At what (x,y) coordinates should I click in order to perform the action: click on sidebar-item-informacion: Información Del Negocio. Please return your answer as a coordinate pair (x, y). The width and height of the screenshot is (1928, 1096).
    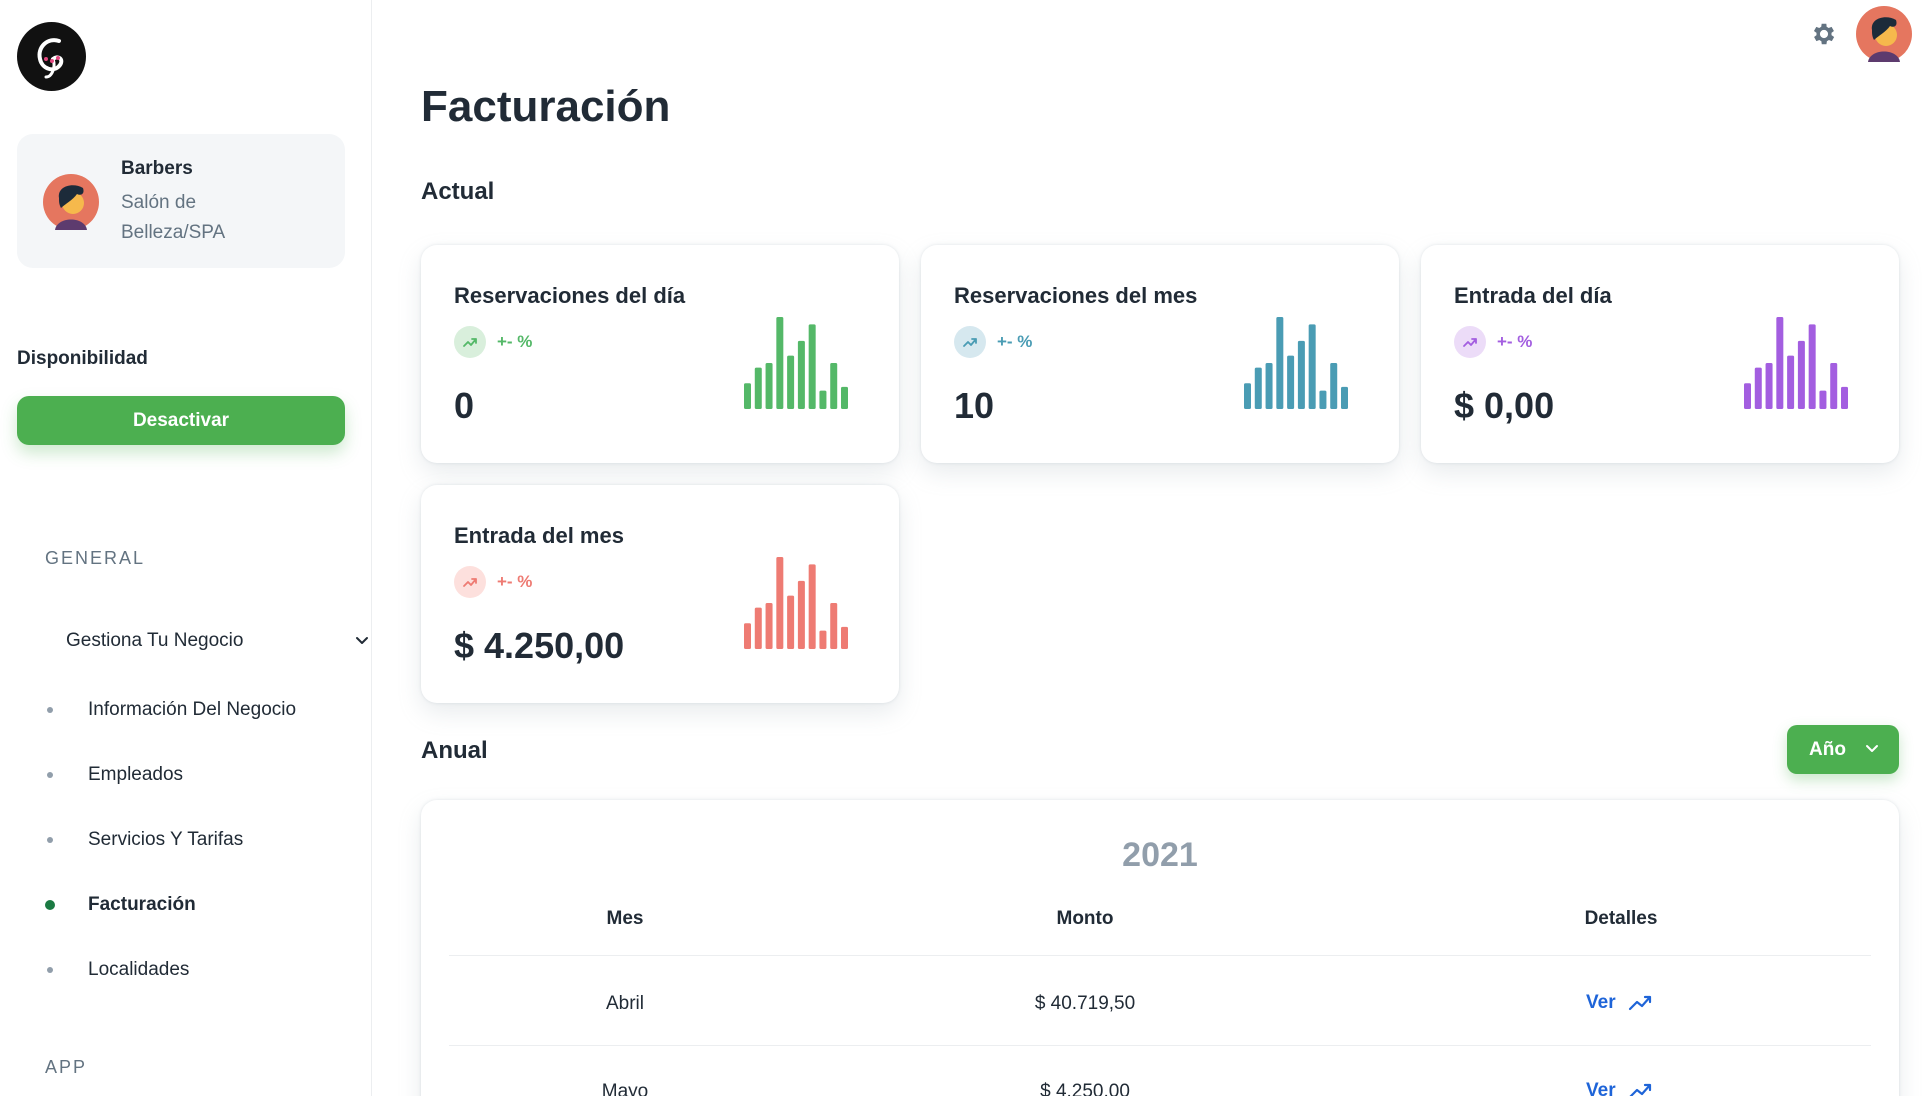
    Looking at the image, I should click on (186, 710).